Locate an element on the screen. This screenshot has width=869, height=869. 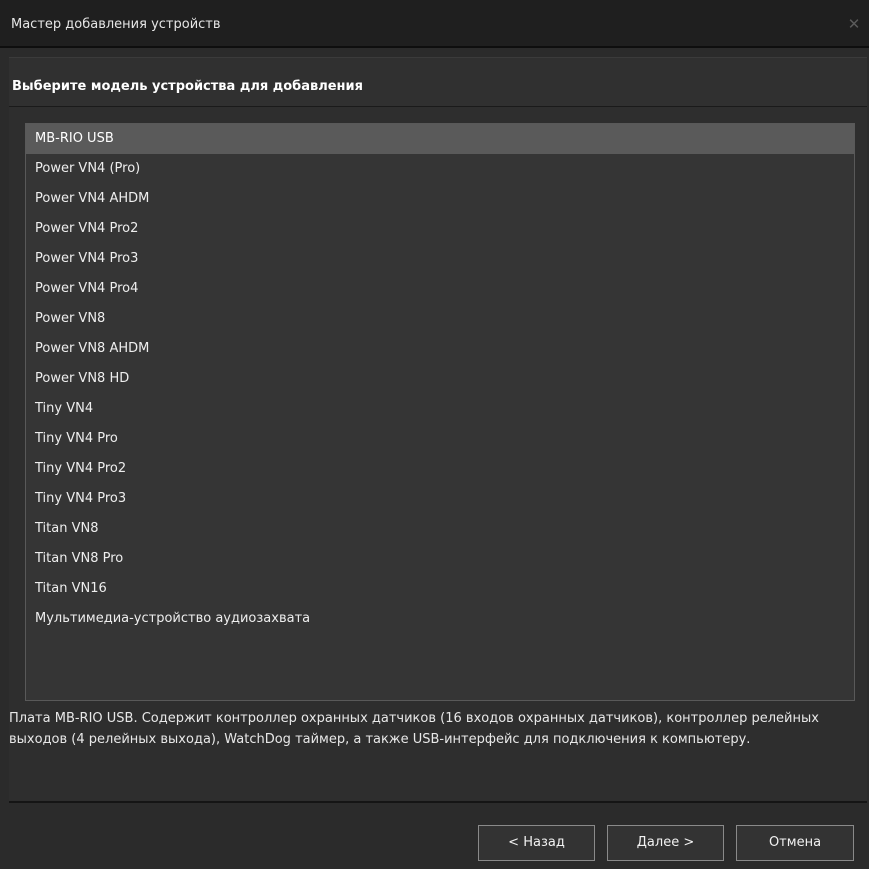
list-item: Power VN4 Pro4 is located at coordinates (440, 289).